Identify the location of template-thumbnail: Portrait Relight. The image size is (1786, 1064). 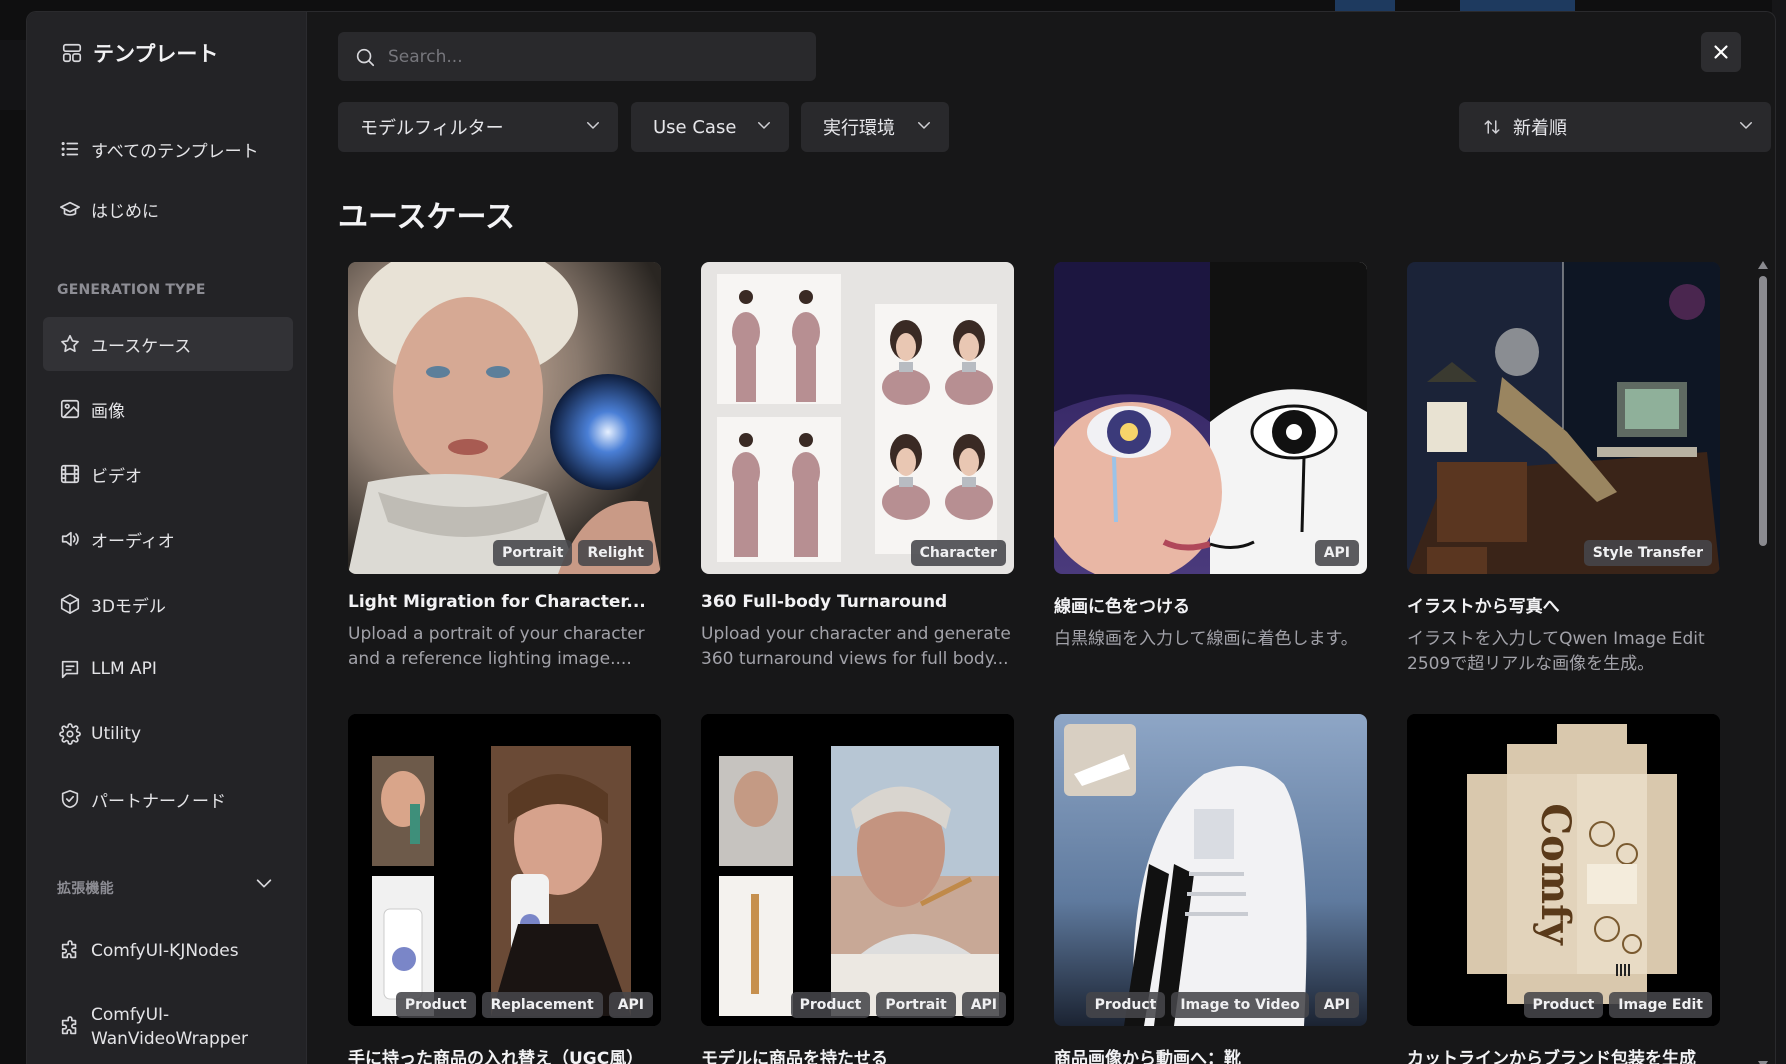
(504, 418).